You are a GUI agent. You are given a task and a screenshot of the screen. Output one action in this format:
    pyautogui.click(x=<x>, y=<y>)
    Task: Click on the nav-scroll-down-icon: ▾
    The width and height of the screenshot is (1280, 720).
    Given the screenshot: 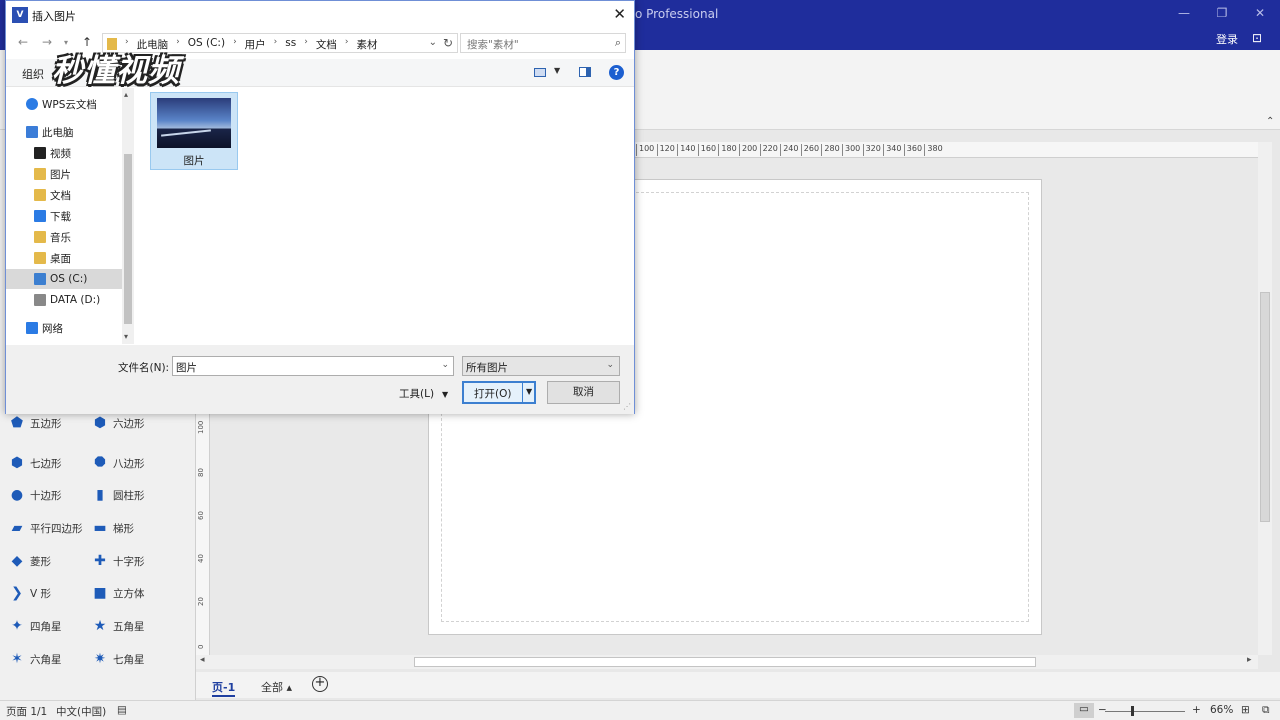 What is the action you would take?
    pyautogui.click(x=126, y=336)
    